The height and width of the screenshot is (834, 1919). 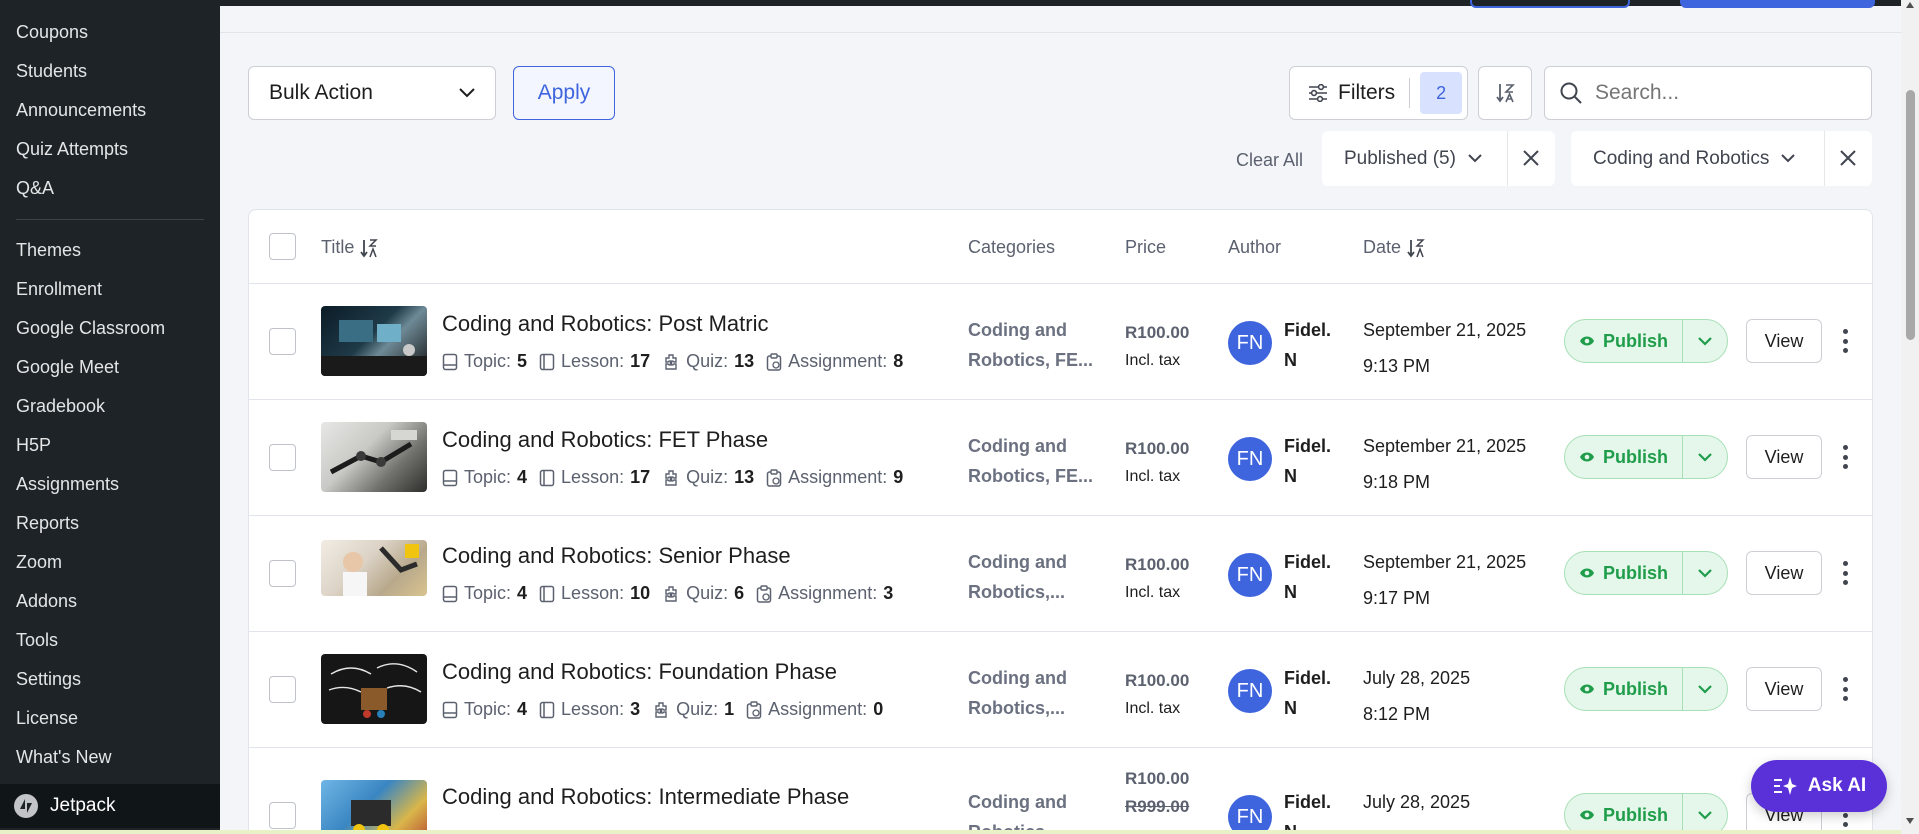 What do you see at coordinates (1400, 158) in the screenshot?
I see `status-filter-label: Published (5)` at bounding box center [1400, 158].